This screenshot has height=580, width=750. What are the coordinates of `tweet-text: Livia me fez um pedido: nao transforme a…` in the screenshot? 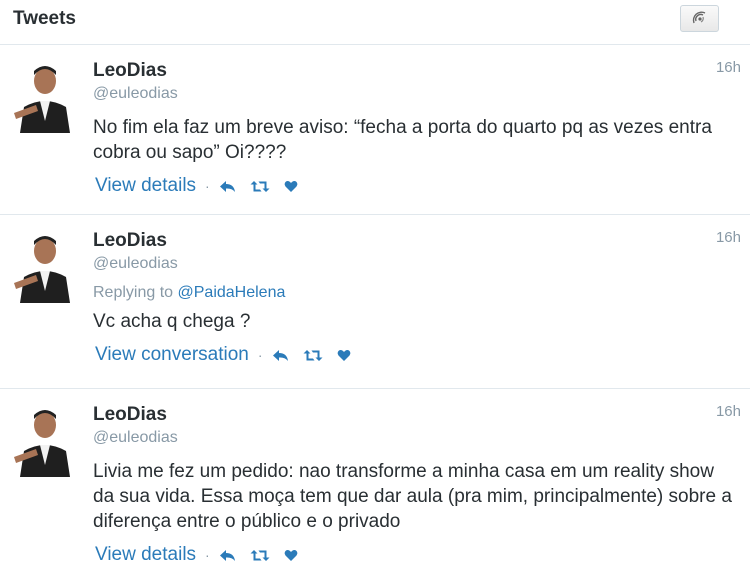 It's located at (412, 496).